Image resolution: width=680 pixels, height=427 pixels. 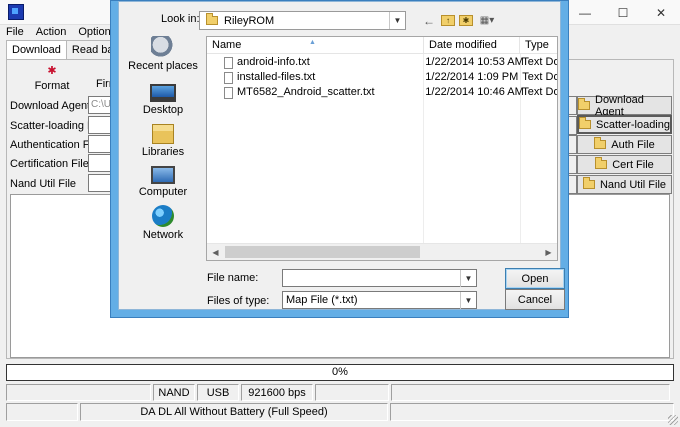 I want to click on place-label: Desktop, so click(x=163, y=110).